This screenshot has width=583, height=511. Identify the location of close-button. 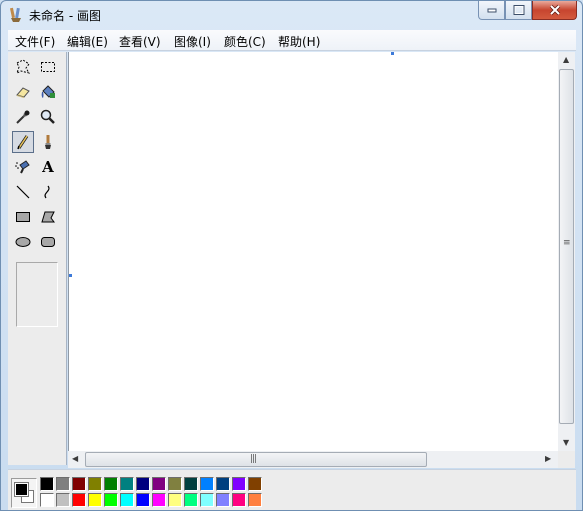
(554, 10).